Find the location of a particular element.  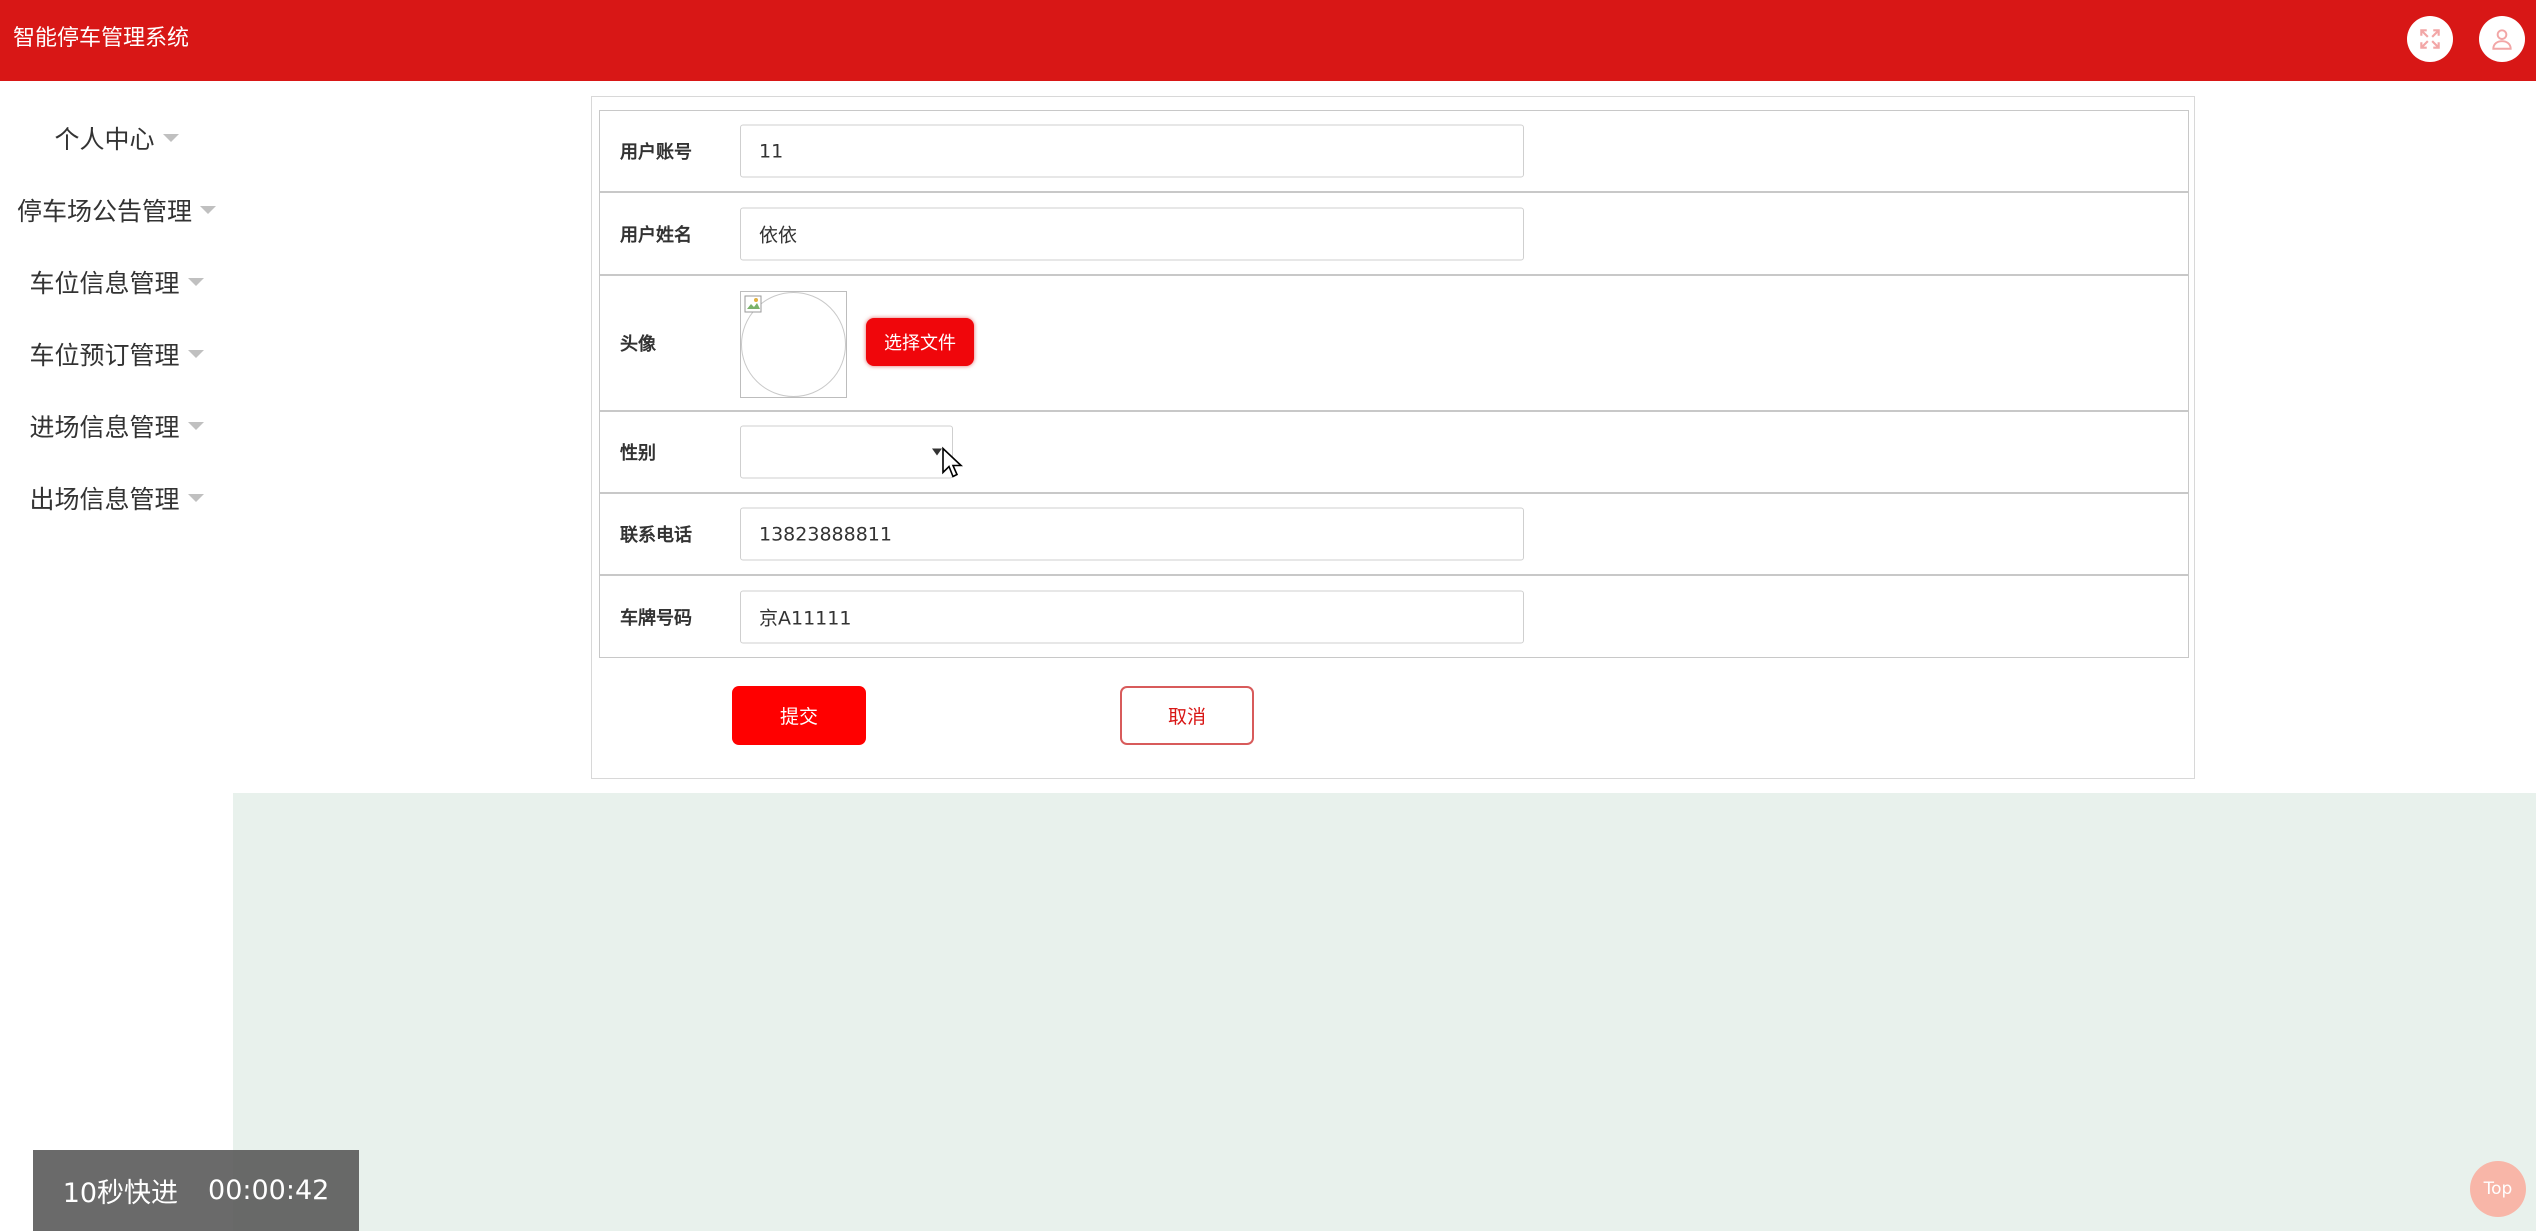

form-row-account: 用户账号 is located at coordinates (1394, 151).